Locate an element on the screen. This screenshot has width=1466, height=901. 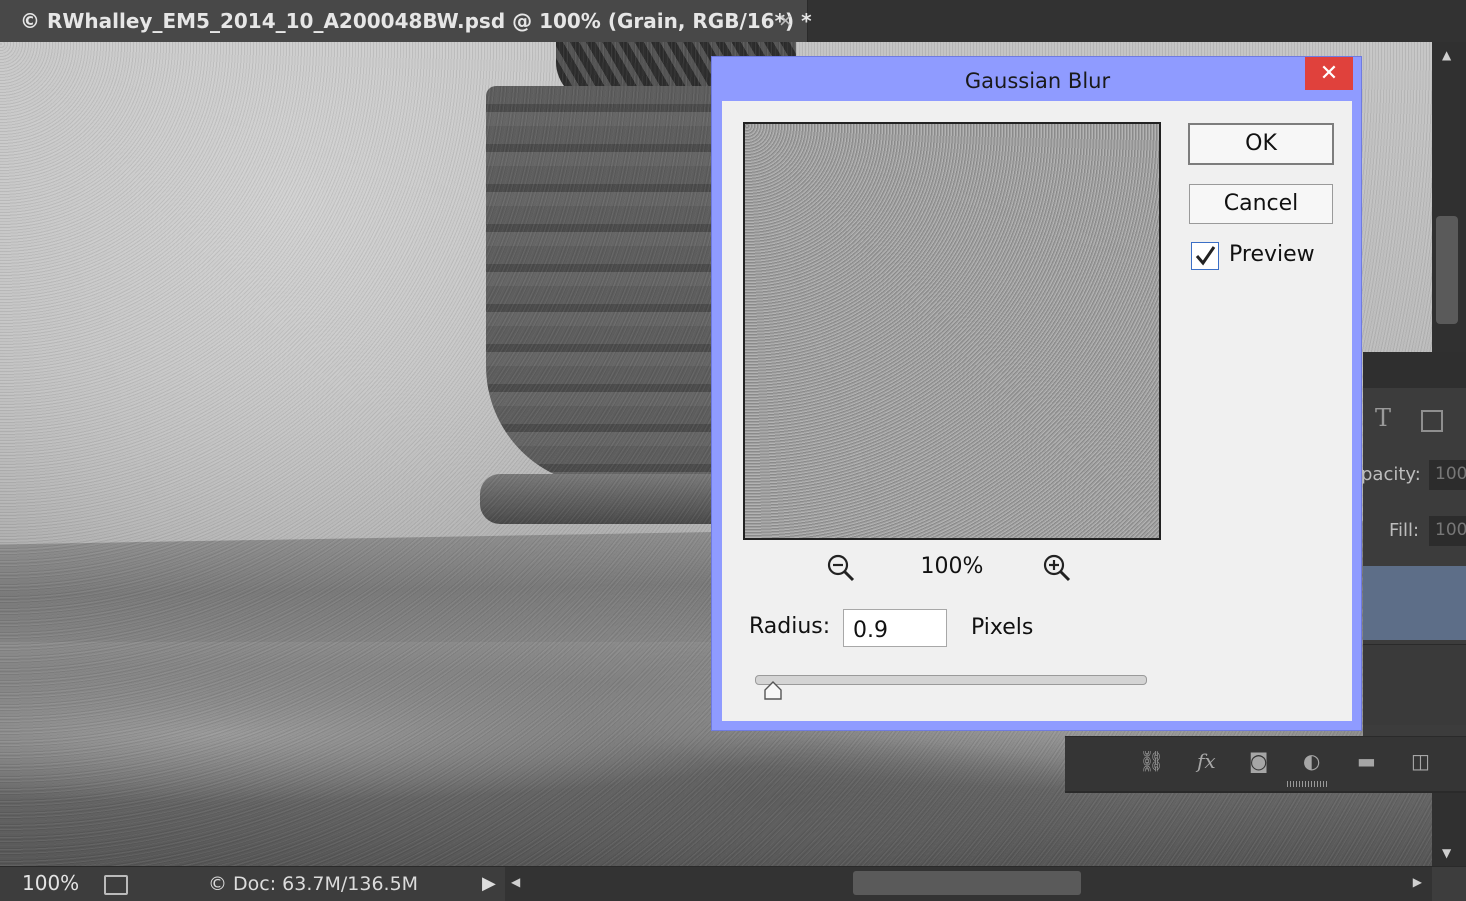
shape-layer-filter-icon is located at coordinates (1432, 421).